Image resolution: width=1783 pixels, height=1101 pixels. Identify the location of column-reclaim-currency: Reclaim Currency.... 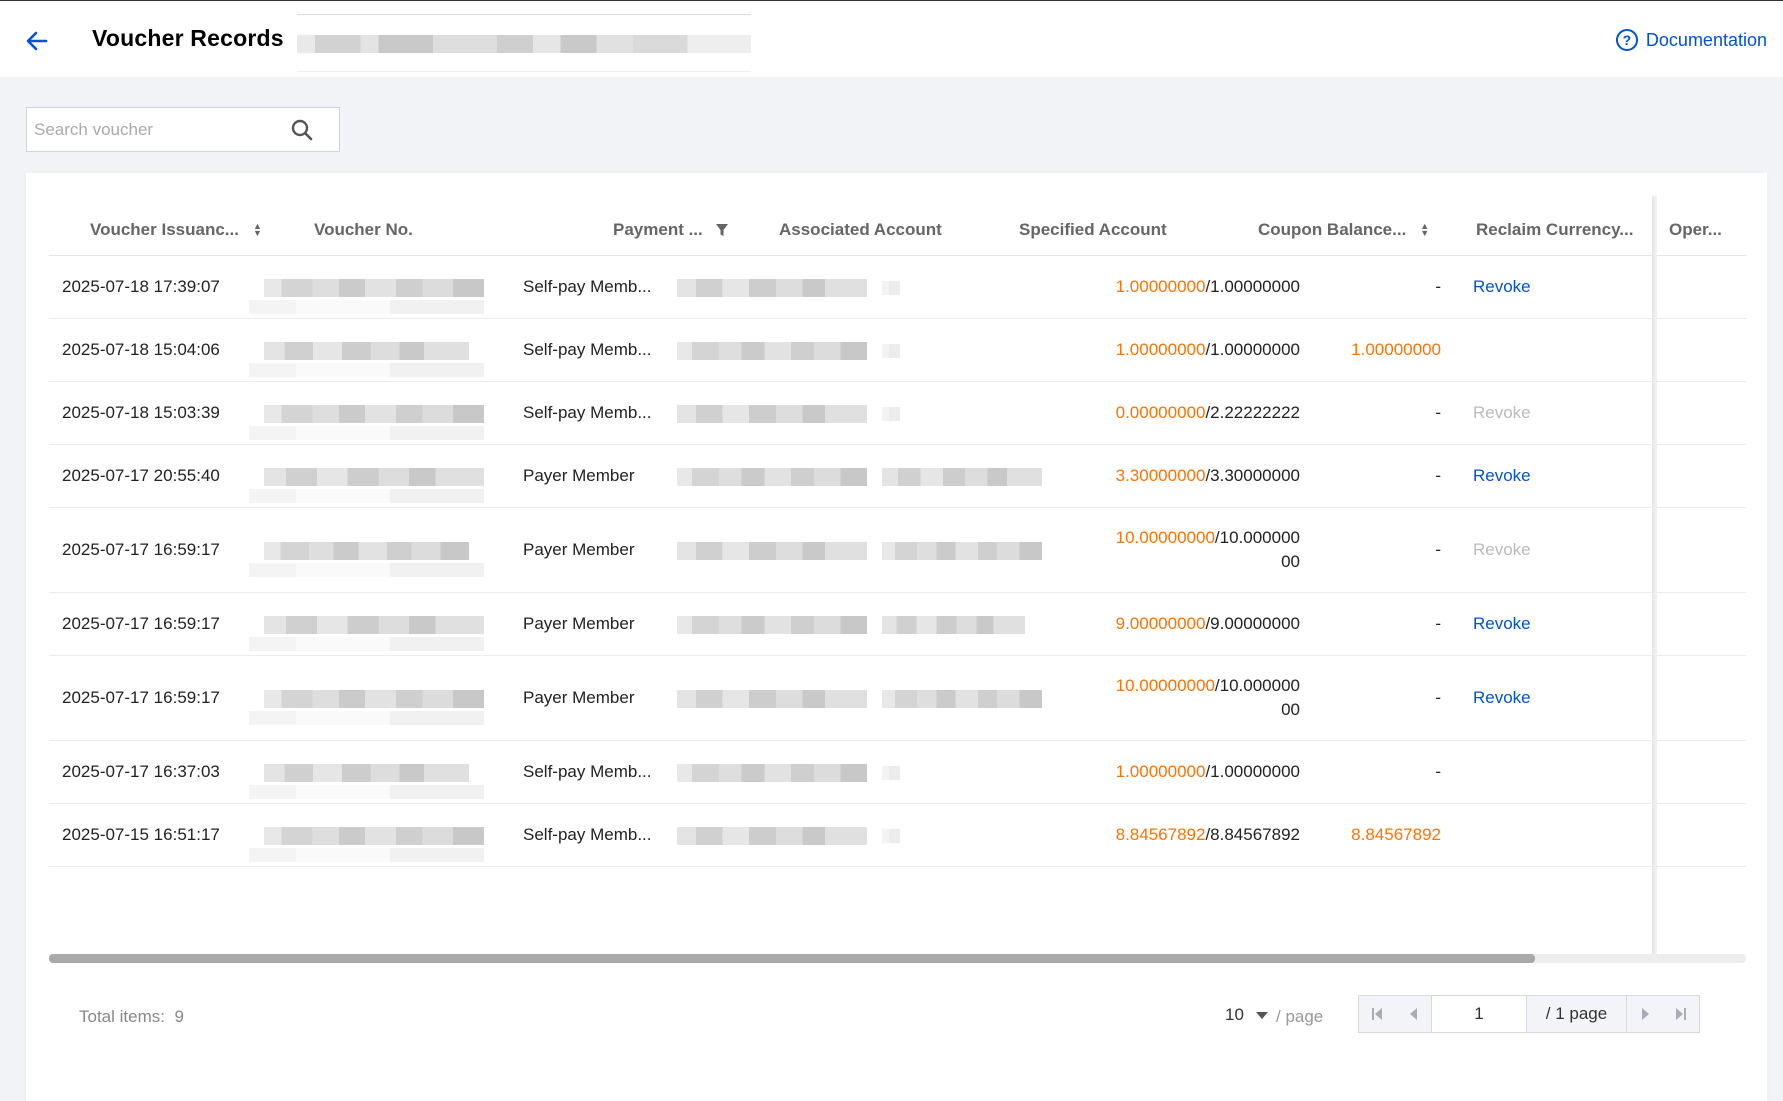
(1554, 229).